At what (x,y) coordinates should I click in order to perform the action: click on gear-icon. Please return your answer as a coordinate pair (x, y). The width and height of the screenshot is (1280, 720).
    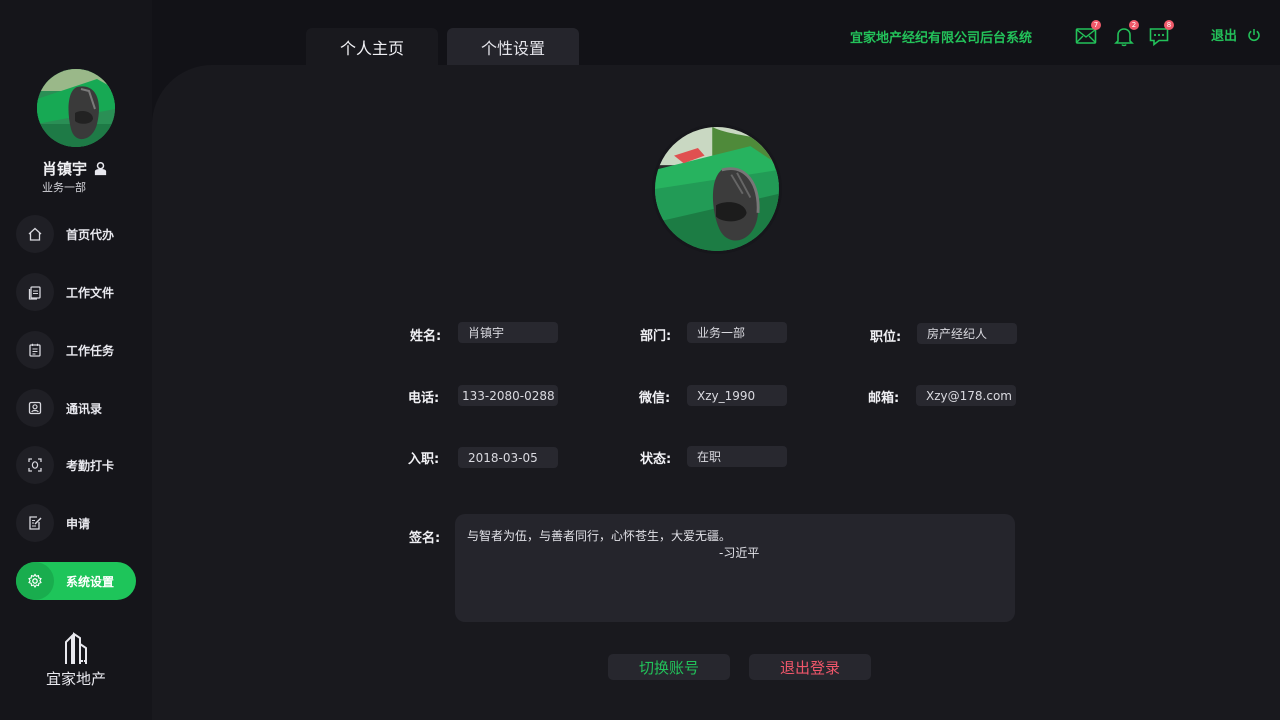
    Looking at the image, I should click on (35, 581).